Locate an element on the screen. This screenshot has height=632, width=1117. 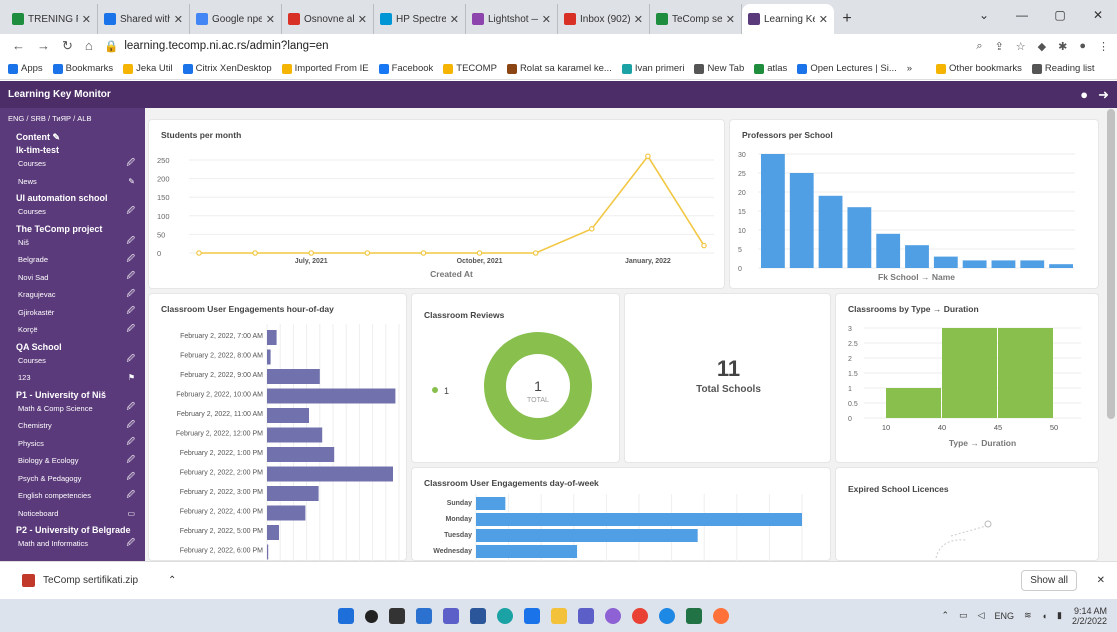
browser-tab: Shared with m ✕ is located at coordinates (144, 19).